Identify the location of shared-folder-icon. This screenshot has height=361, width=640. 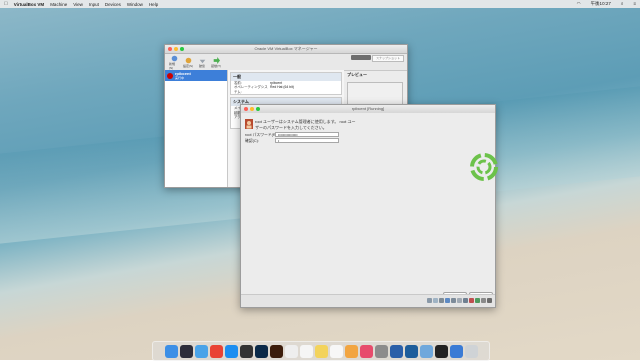
(459, 300).